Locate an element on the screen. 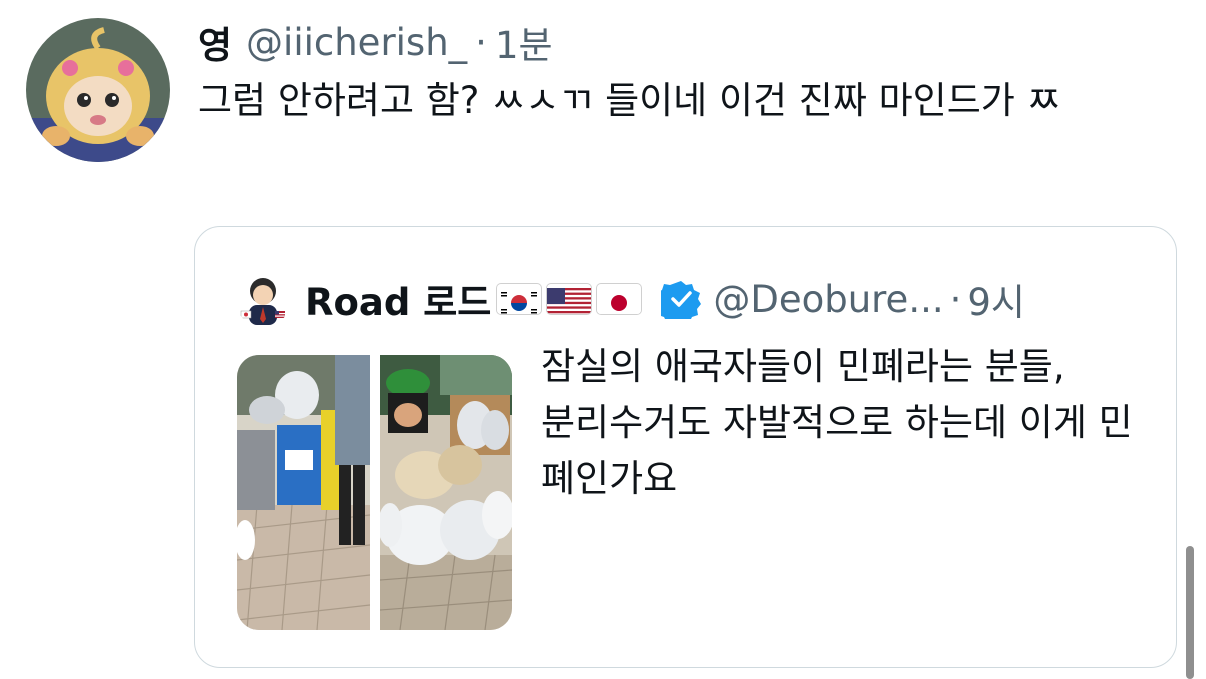 The image size is (1206, 679). verified-badge-icon is located at coordinates (678, 301).